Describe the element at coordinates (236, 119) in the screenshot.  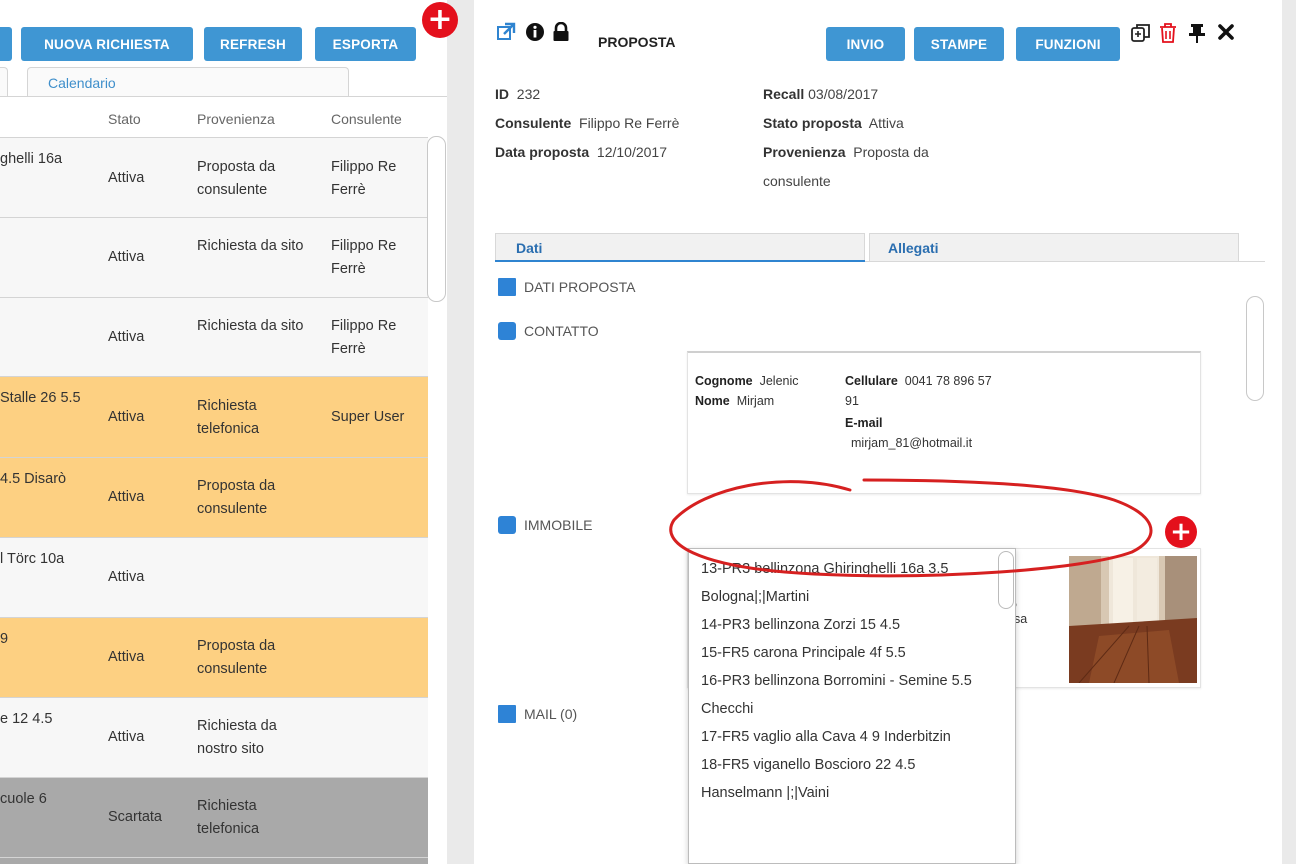
I see `column-header-provenienza: Provenienza` at that location.